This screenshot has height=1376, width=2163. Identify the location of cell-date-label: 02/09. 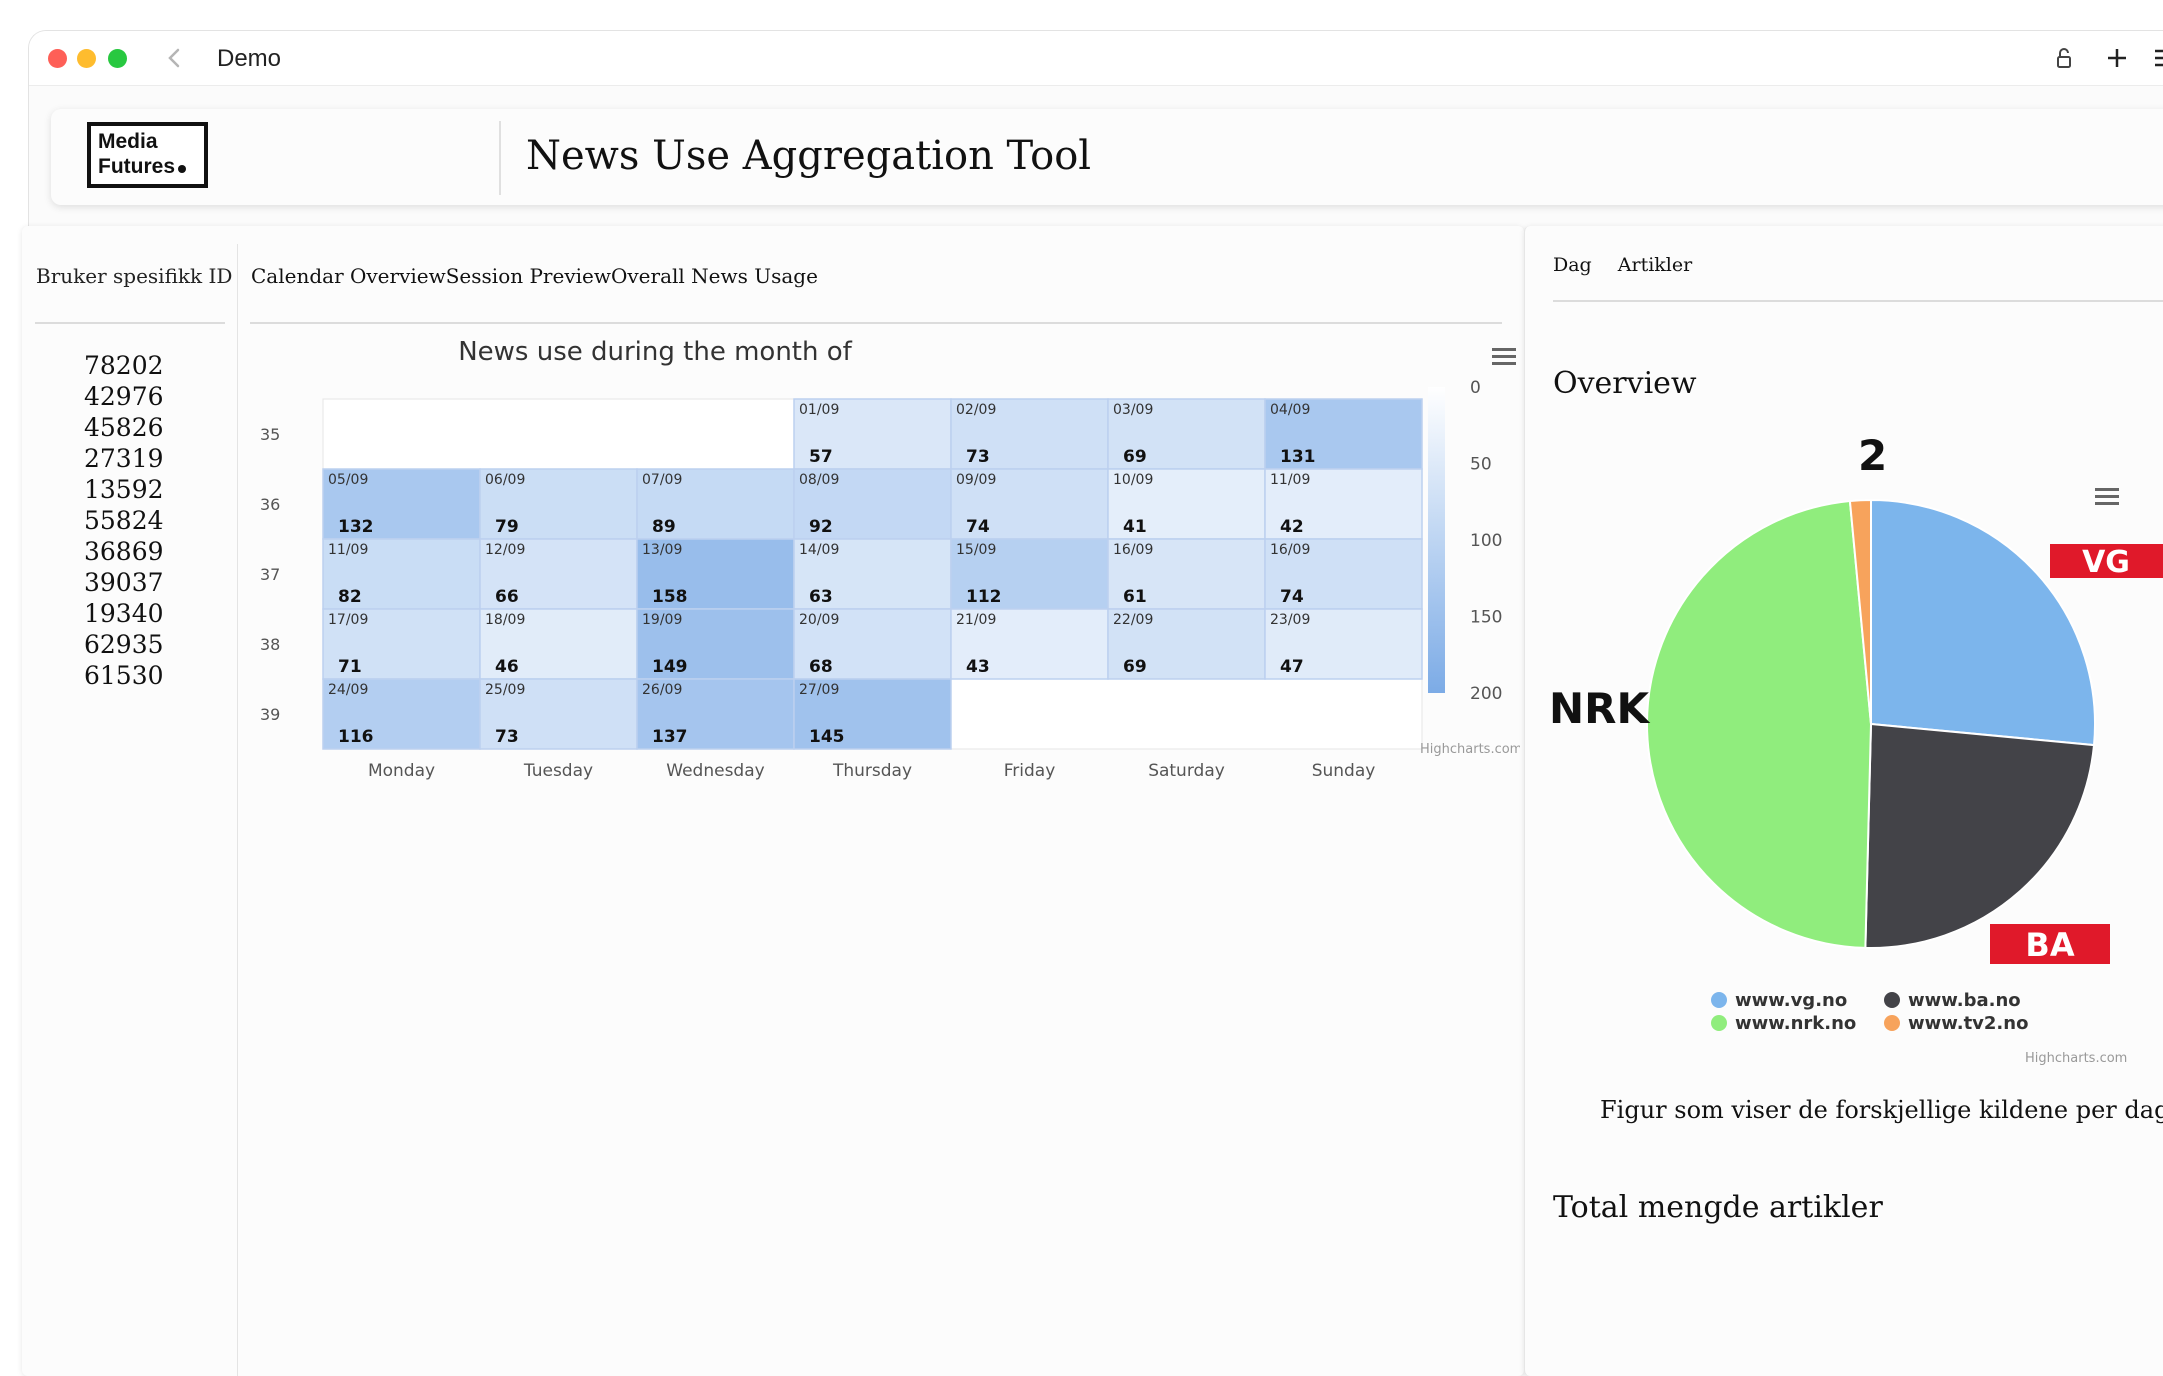
(976, 410).